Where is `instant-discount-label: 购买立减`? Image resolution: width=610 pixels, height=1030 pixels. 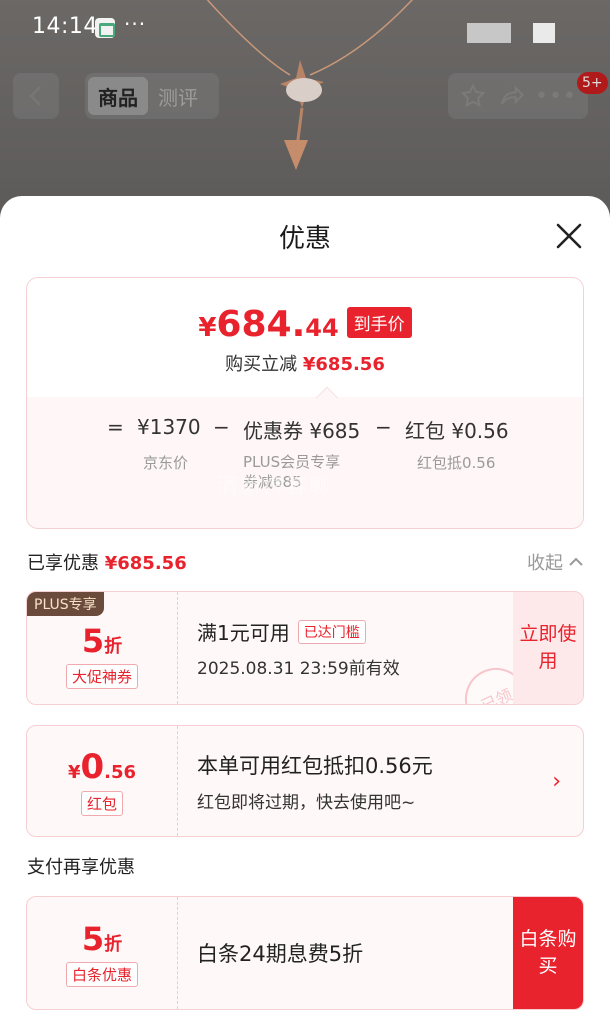
instant-discount-label: 购买立减 is located at coordinates (261, 364).